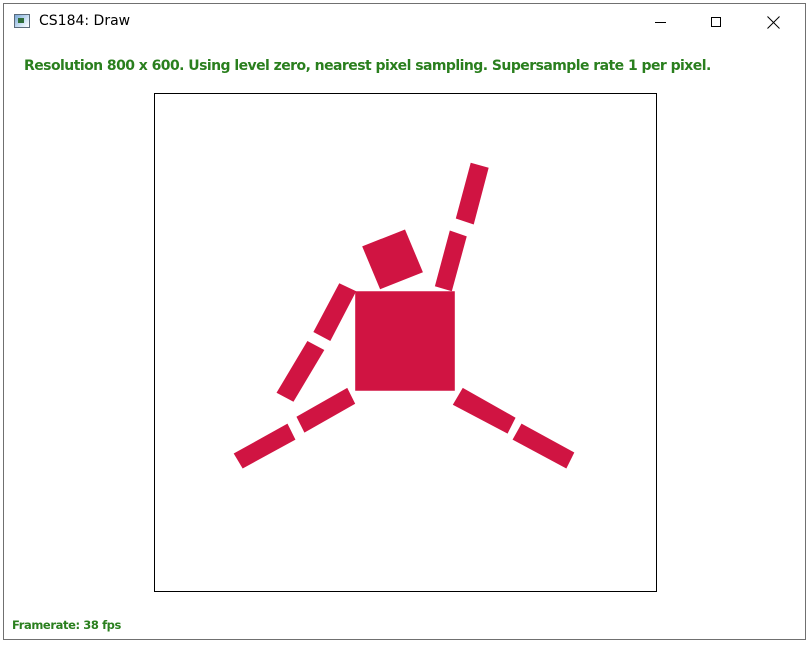  Describe the element at coordinates (335, 312) in the screenshot. I see `left-upper-arm` at that location.